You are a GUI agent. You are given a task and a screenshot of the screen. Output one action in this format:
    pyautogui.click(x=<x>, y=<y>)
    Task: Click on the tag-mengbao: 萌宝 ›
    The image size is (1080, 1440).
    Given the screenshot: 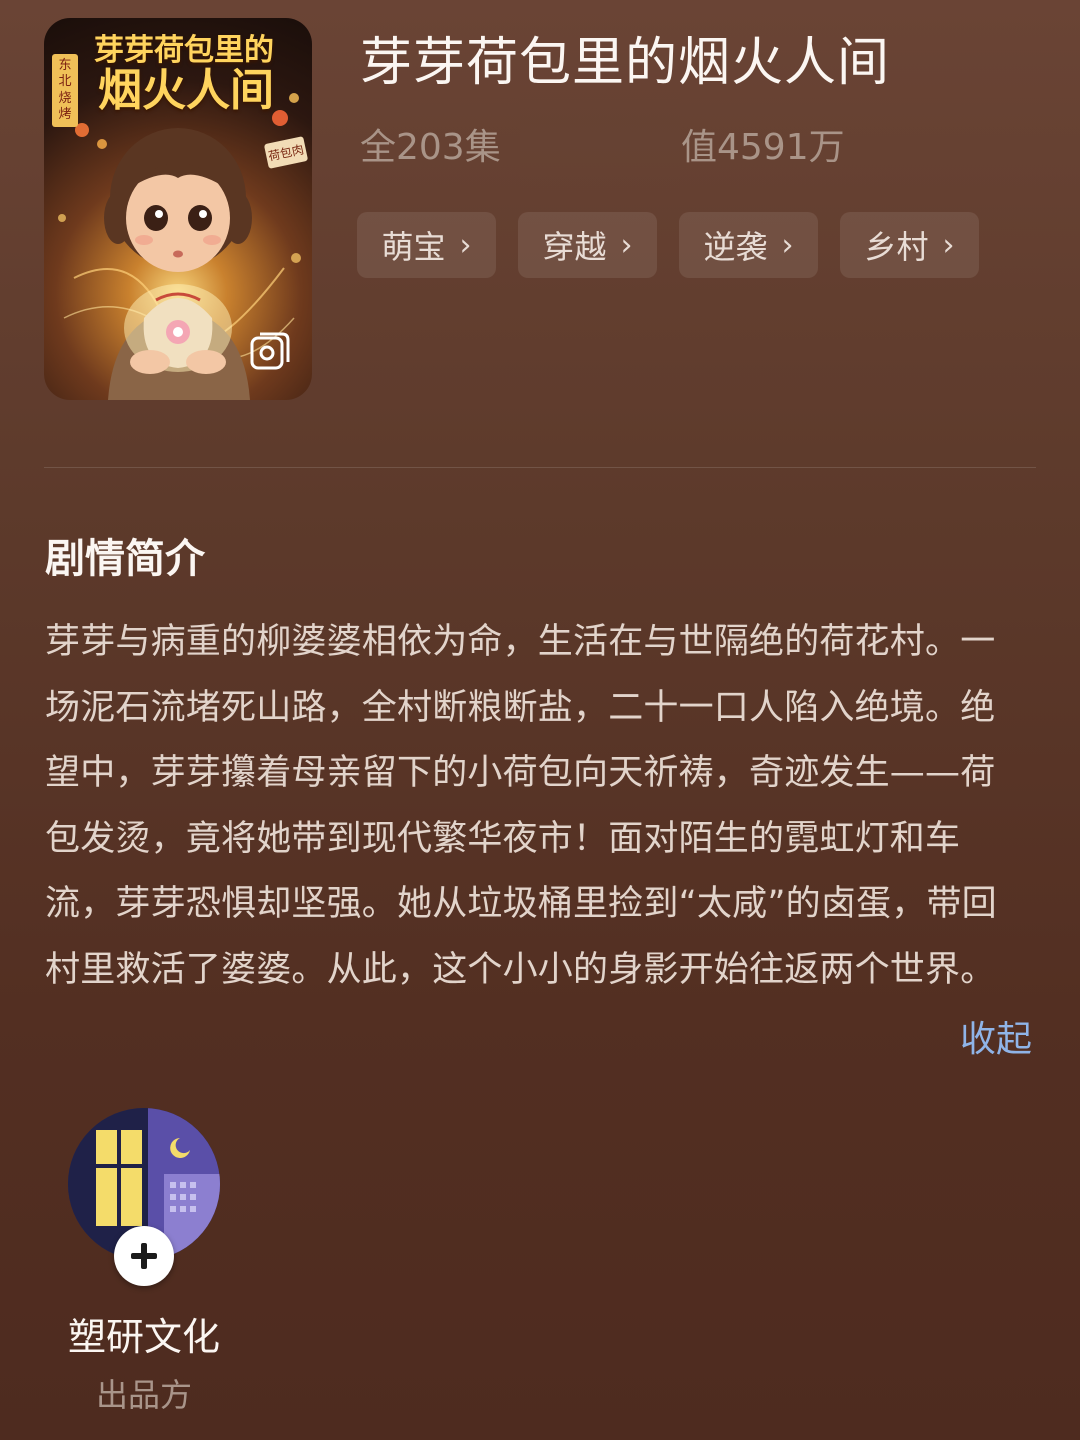 What is the action you would take?
    pyautogui.click(x=426, y=245)
    